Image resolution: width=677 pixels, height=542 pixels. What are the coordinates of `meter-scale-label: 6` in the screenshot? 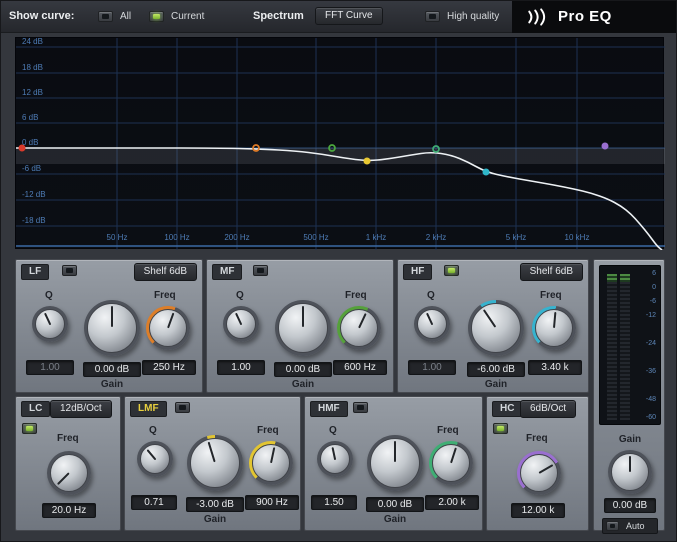 It's located at (654, 273).